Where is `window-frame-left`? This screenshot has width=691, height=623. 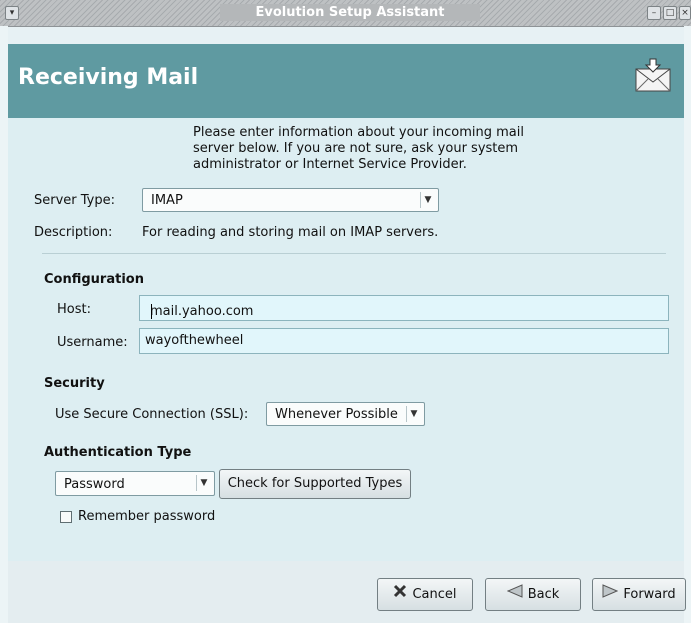 window-frame-left is located at coordinates (4, 324).